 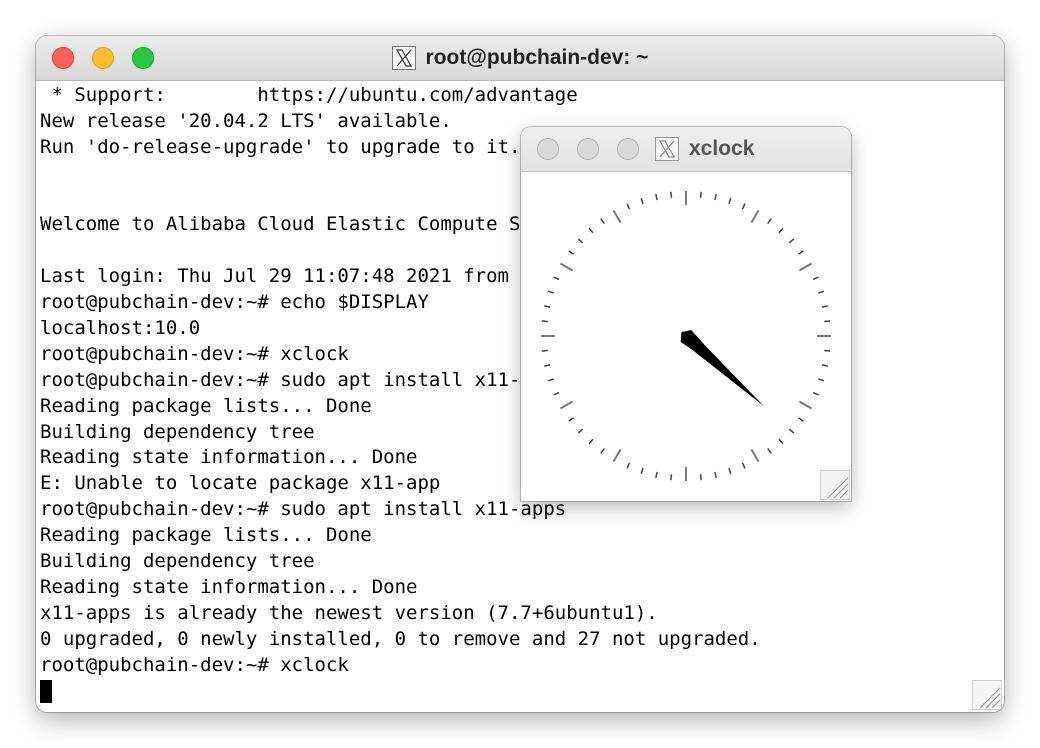 What do you see at coordinates (120, 328) in the screenshot?
I see `terminal-line: localhost:10.0` at bounding box center [120, 328].